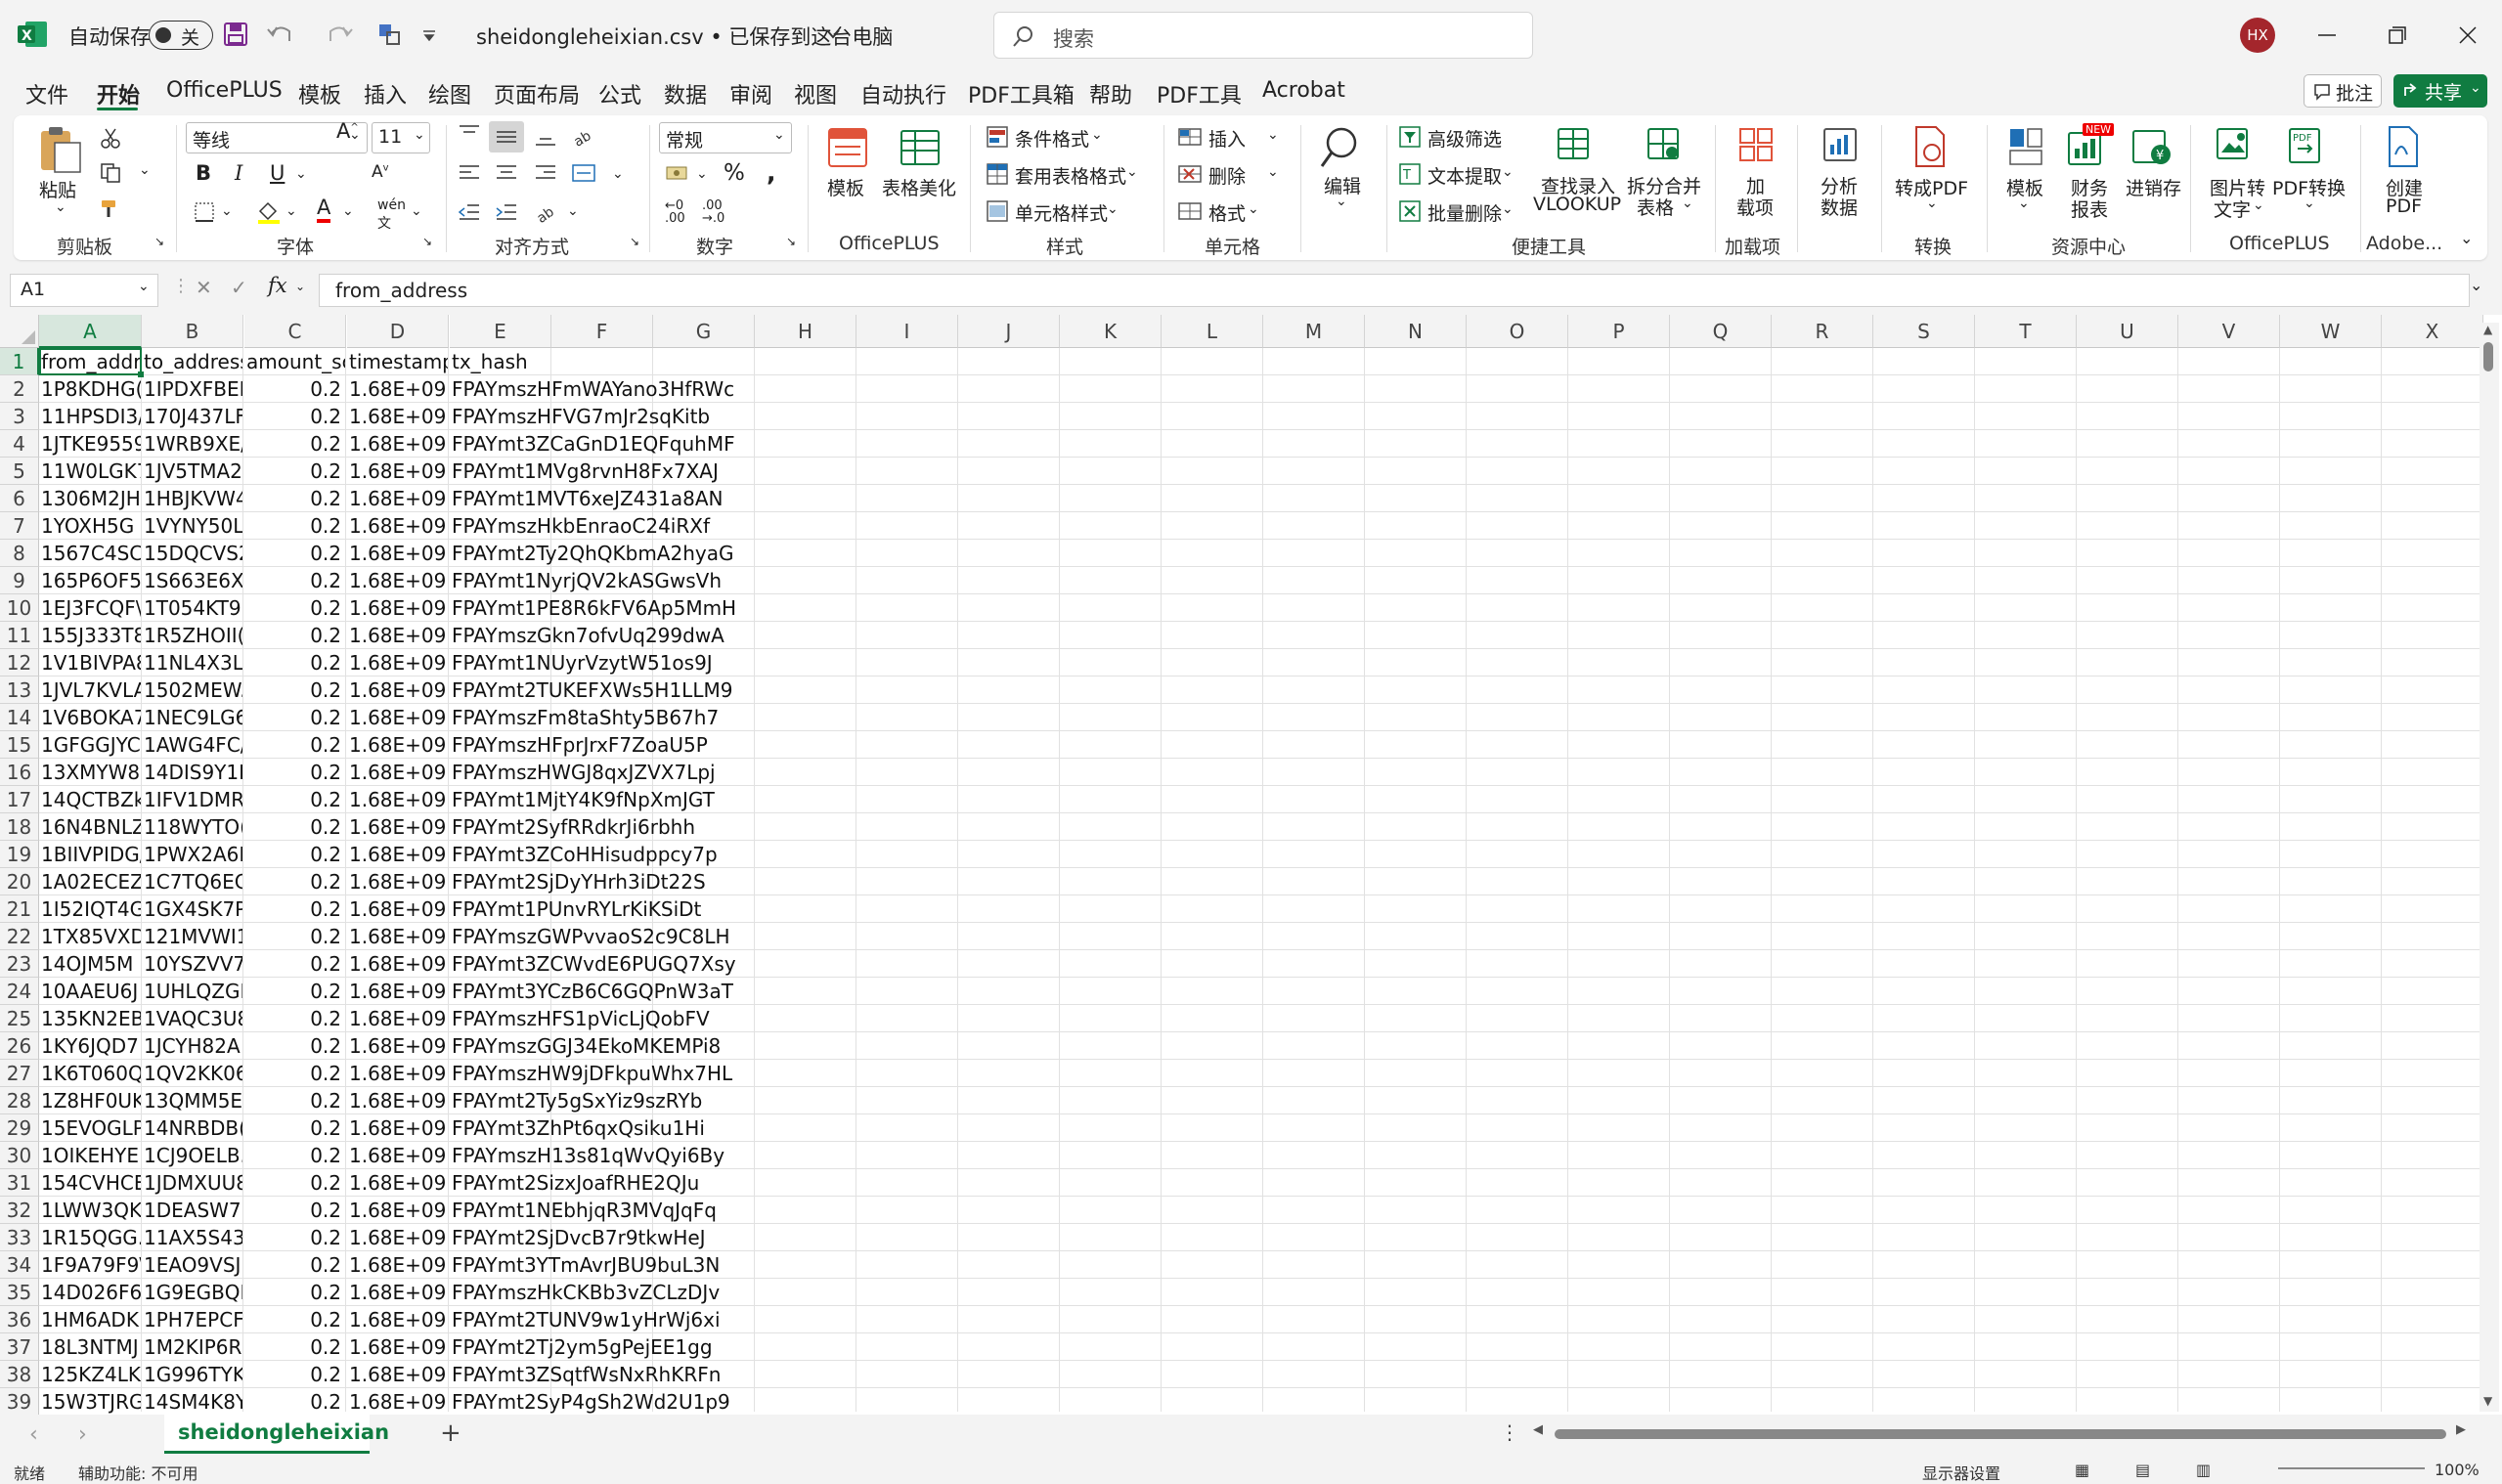 This screenshot has height=1484, width=2502. What do you see at coordinates (618, 1374) in the screenshot?
I see `table-cell: FPAYmt3ZSqtfWsNxRhKRFn` at bounding box center [618, 1374].